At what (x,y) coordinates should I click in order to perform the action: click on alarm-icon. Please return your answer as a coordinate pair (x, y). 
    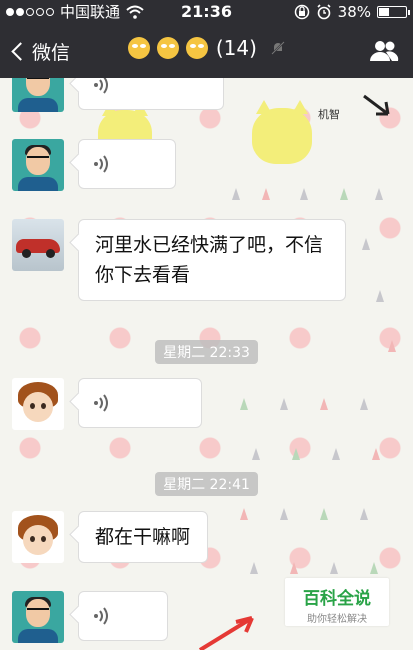
    Looking at the image, I should click on (324, 12).